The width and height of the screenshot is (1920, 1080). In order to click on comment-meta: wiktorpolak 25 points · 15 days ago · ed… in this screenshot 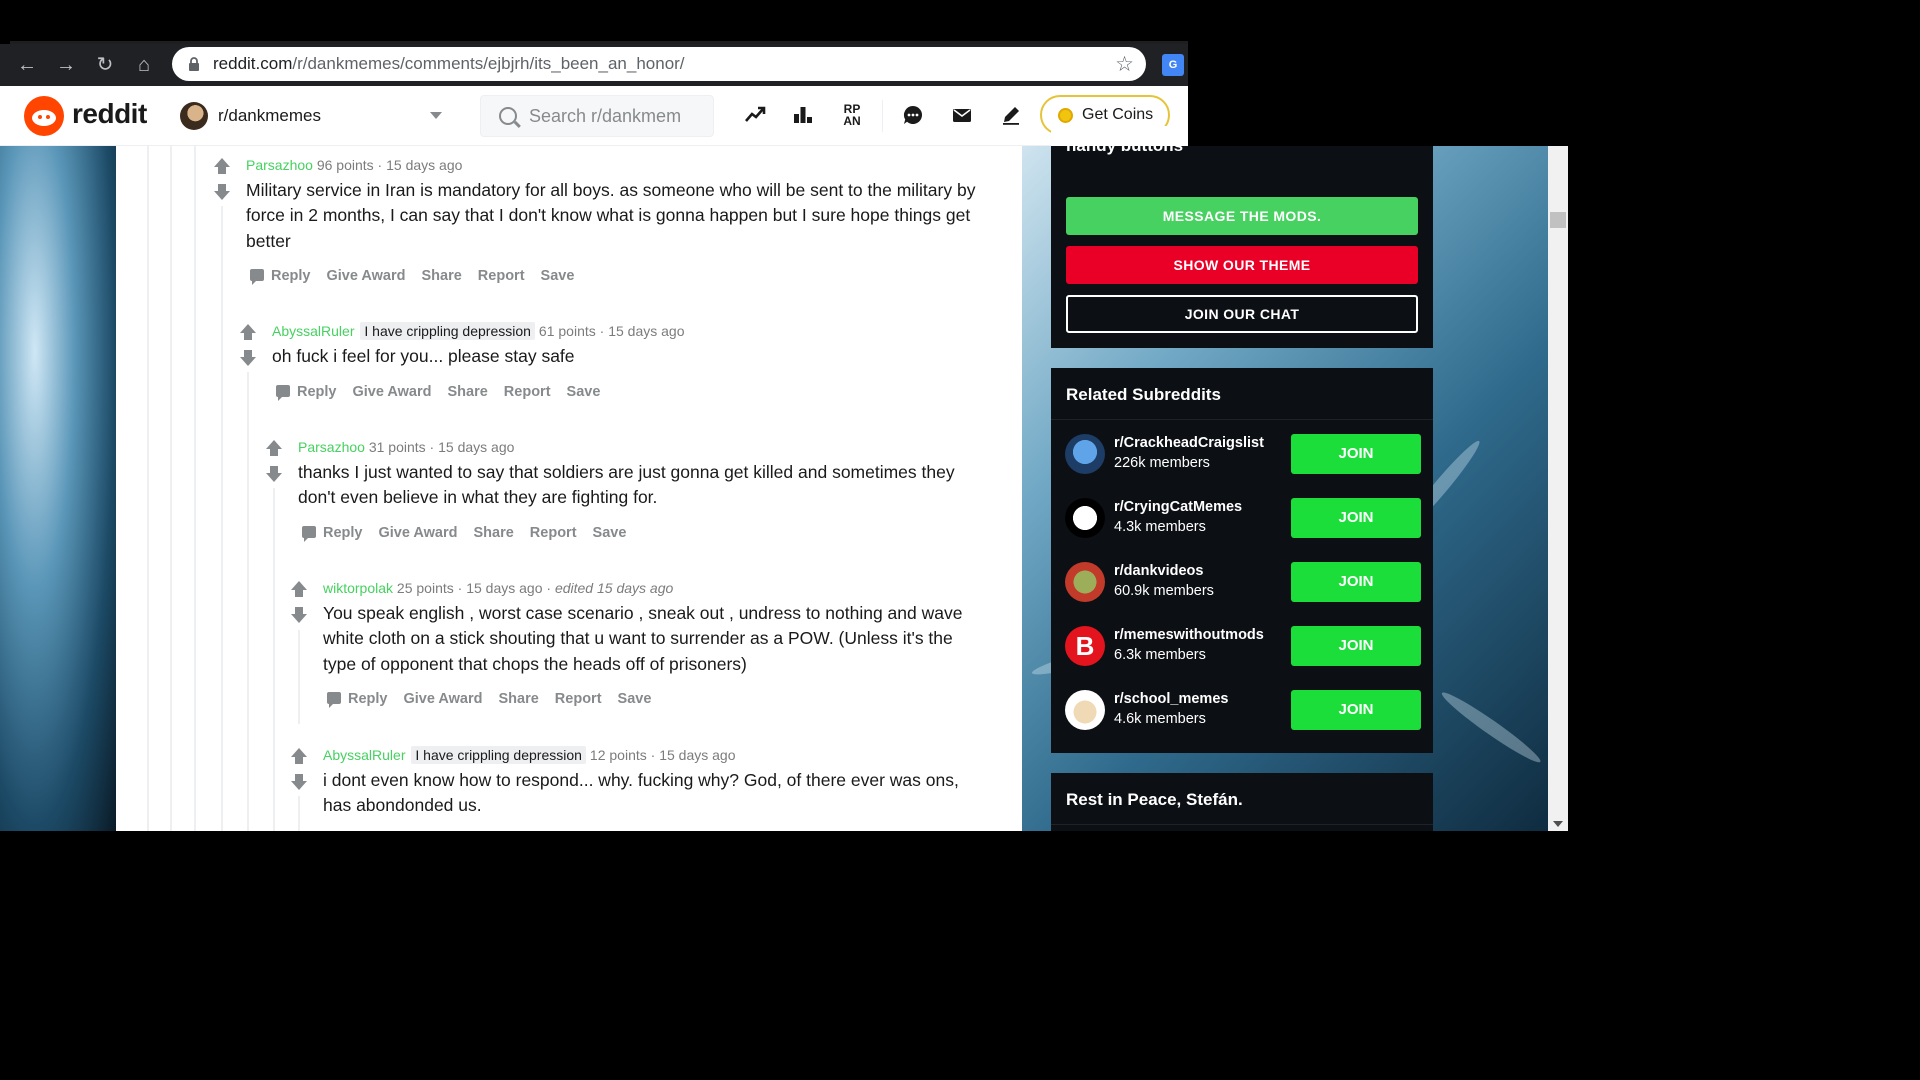, I will do `click(498, 588)`.